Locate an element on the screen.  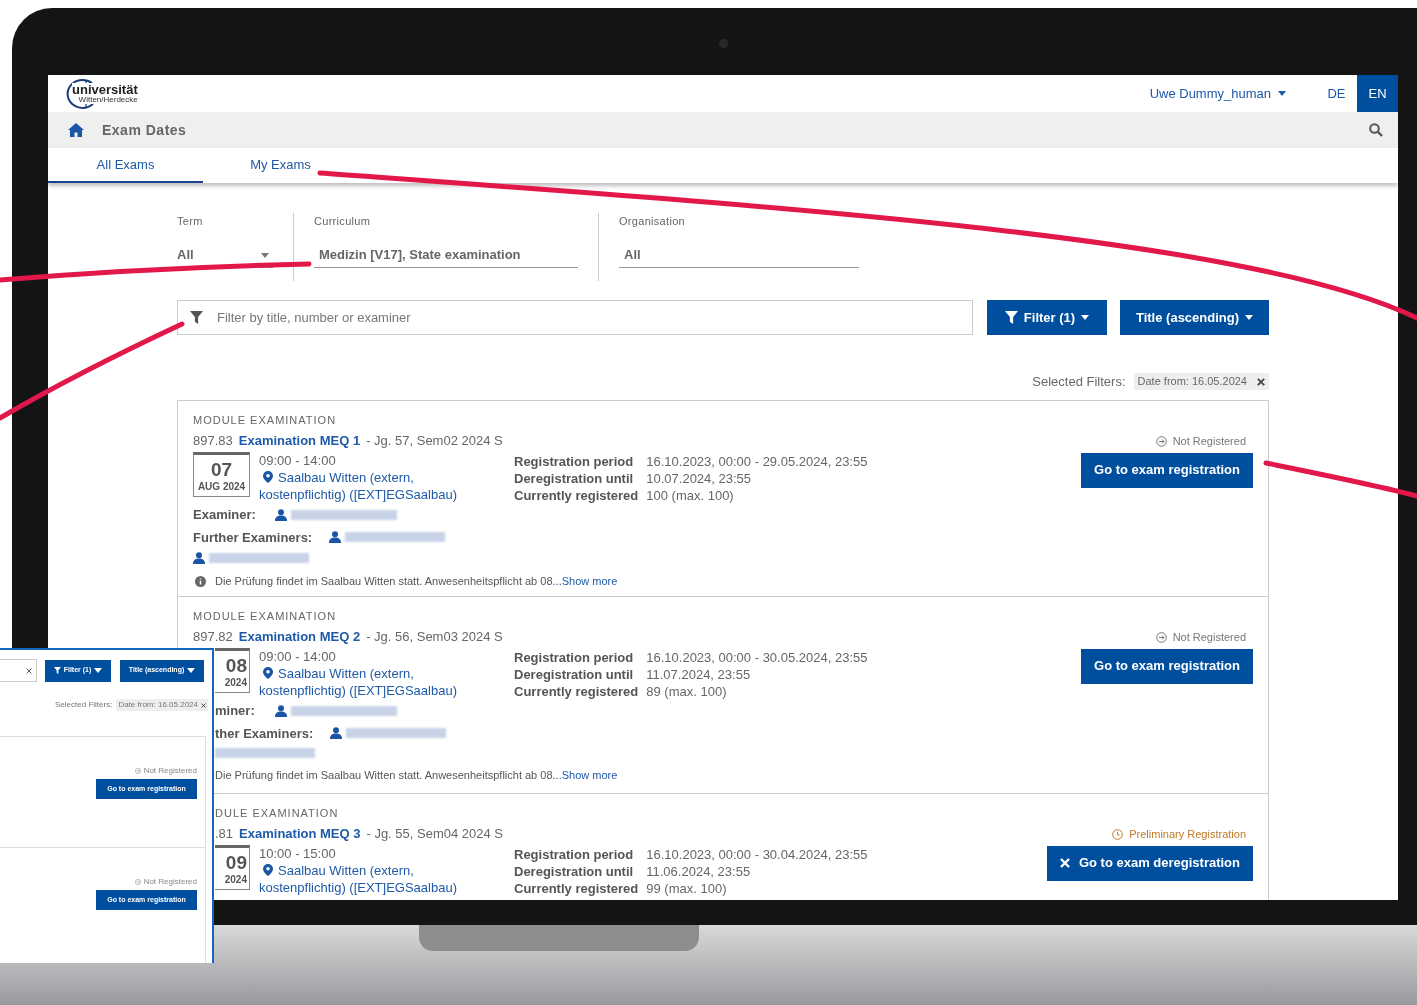
filter-field: Medizin [V17], State examination is located at coordinates (446, 255).